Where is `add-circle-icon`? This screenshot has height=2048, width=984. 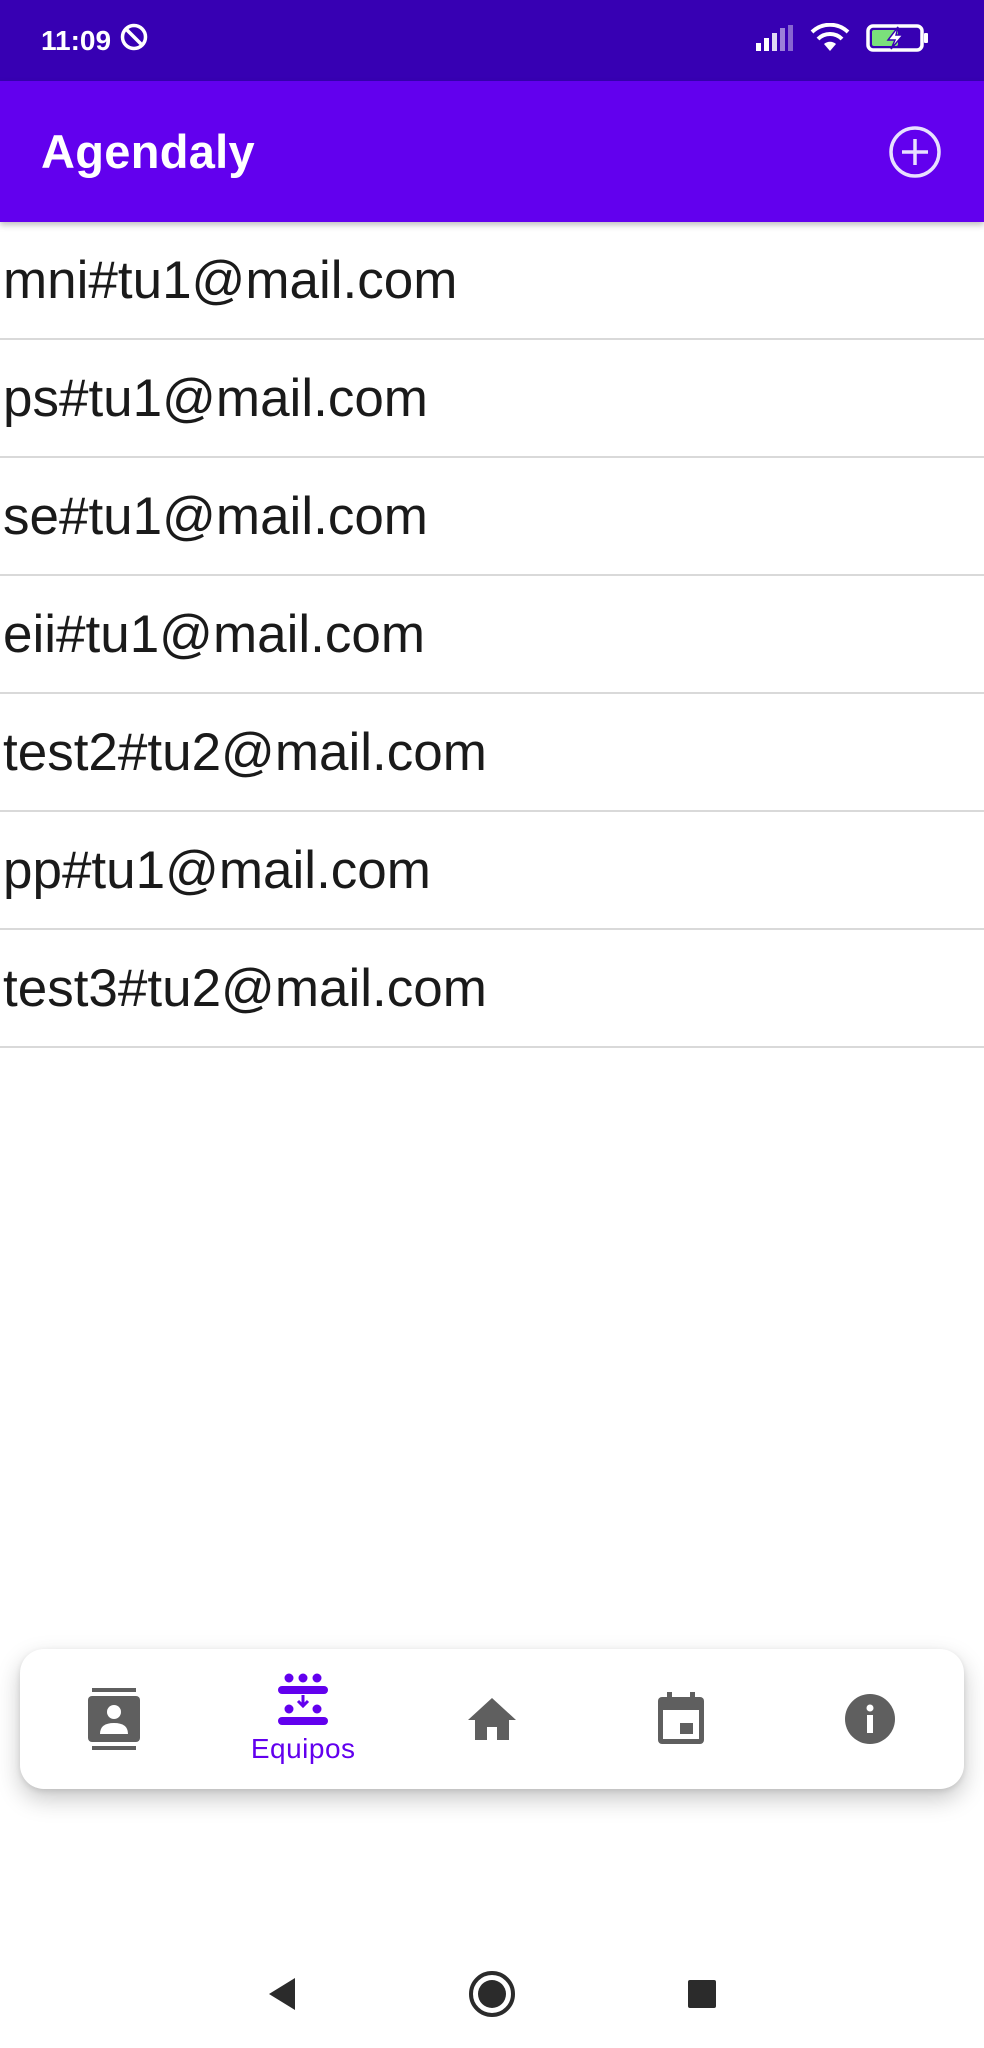 add-circle-icon is located at coordinates (915, 151).